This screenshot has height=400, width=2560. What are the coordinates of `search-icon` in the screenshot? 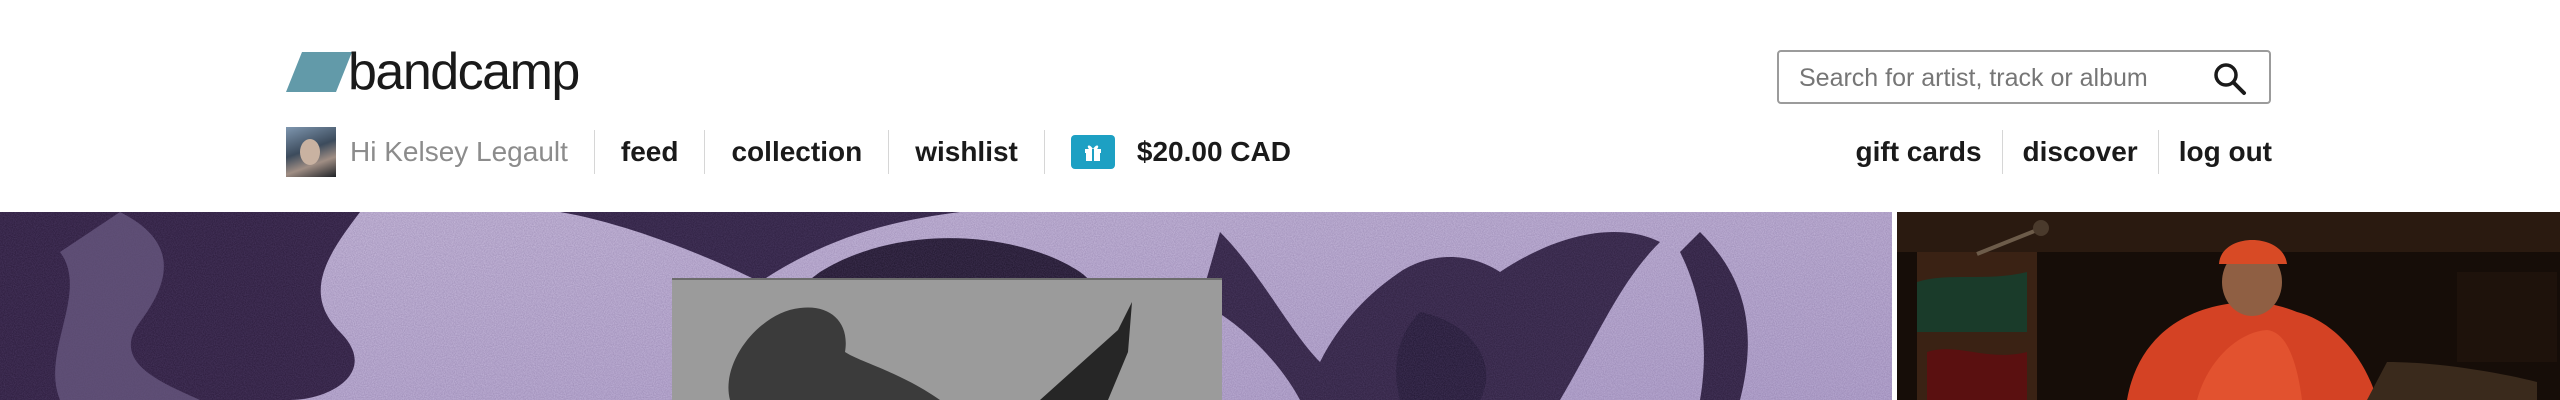 It's located at (2230, 79).